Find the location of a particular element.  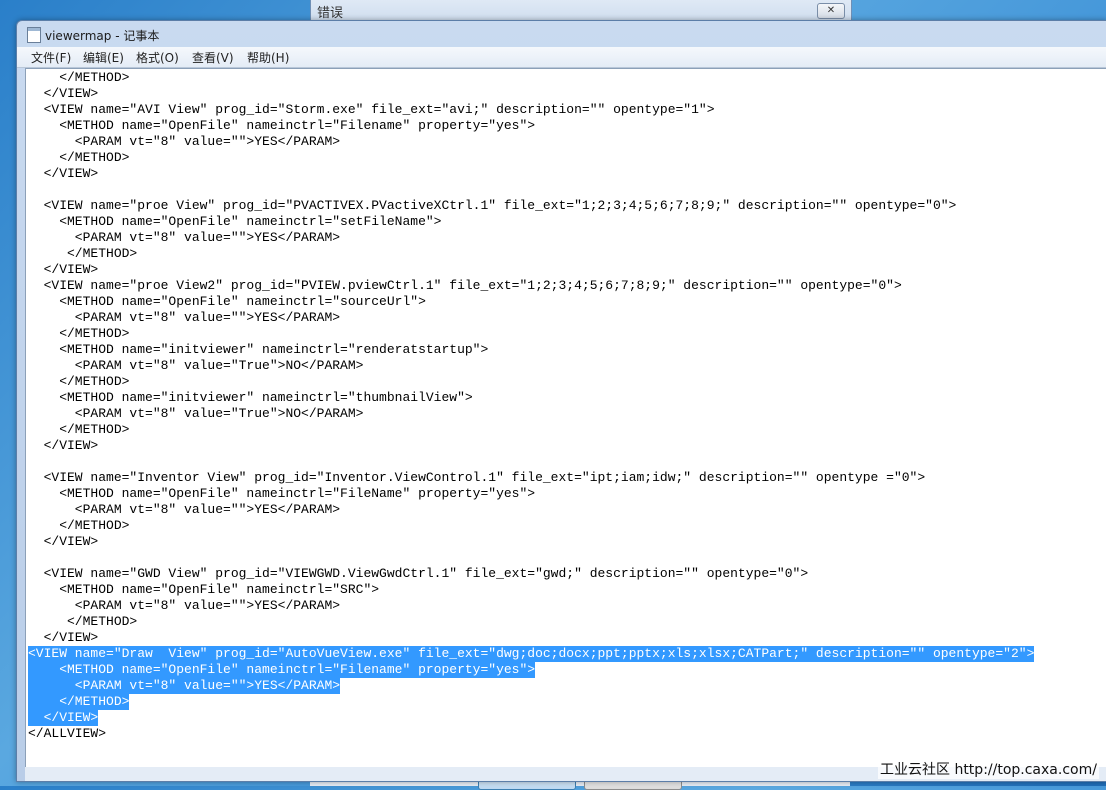

window-title: viewermap - 记事本 is located at coordinates (102, 36).